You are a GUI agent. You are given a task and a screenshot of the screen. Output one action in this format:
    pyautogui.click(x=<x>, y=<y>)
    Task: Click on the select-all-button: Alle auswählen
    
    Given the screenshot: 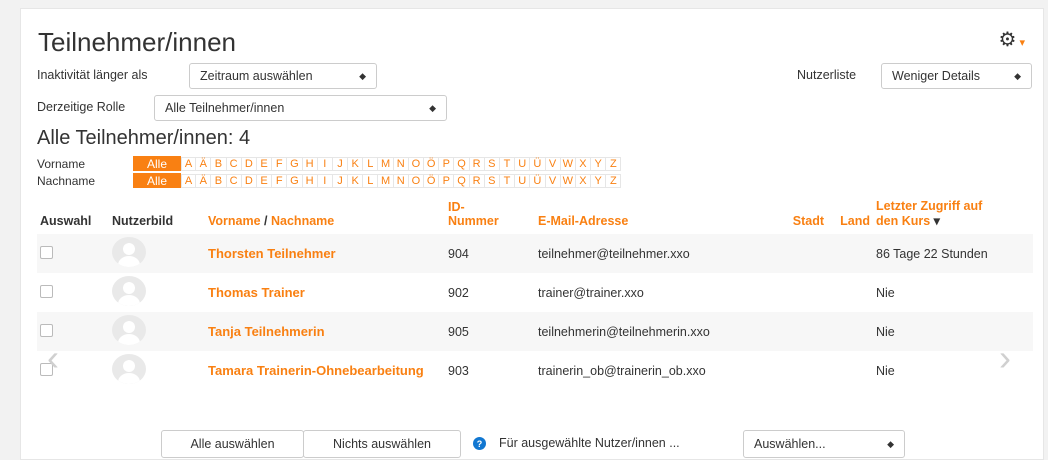 What is the action you would take?
    pyautogui.click(x=232, y=444)
    